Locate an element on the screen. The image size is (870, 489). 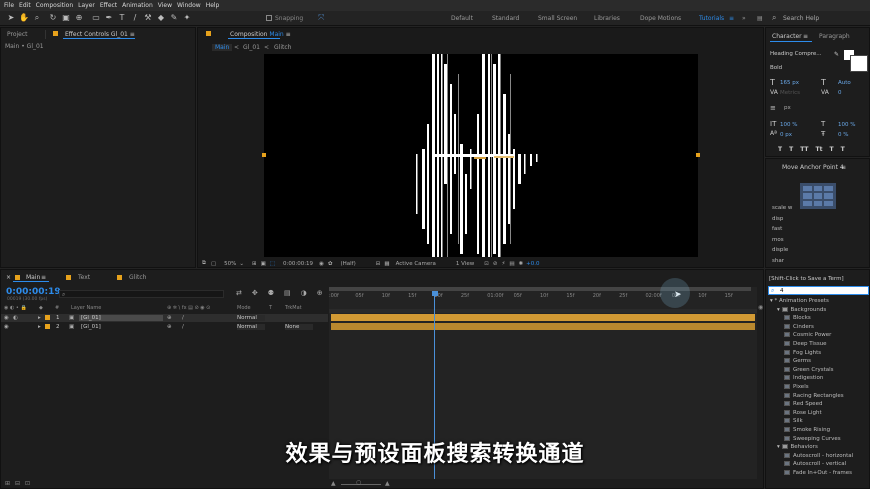
transform-handle-left is located at coordinates (264, 155).